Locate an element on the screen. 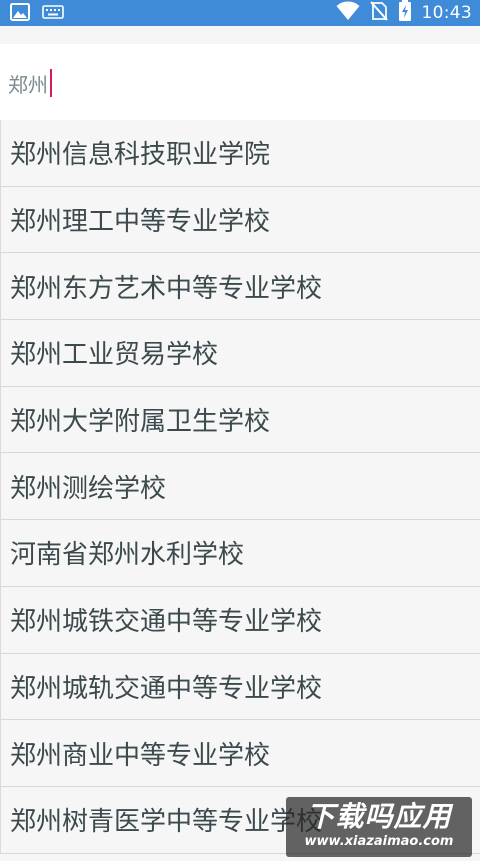  list-item: 郑州测绘学校 is located at coordinates (240, 487).